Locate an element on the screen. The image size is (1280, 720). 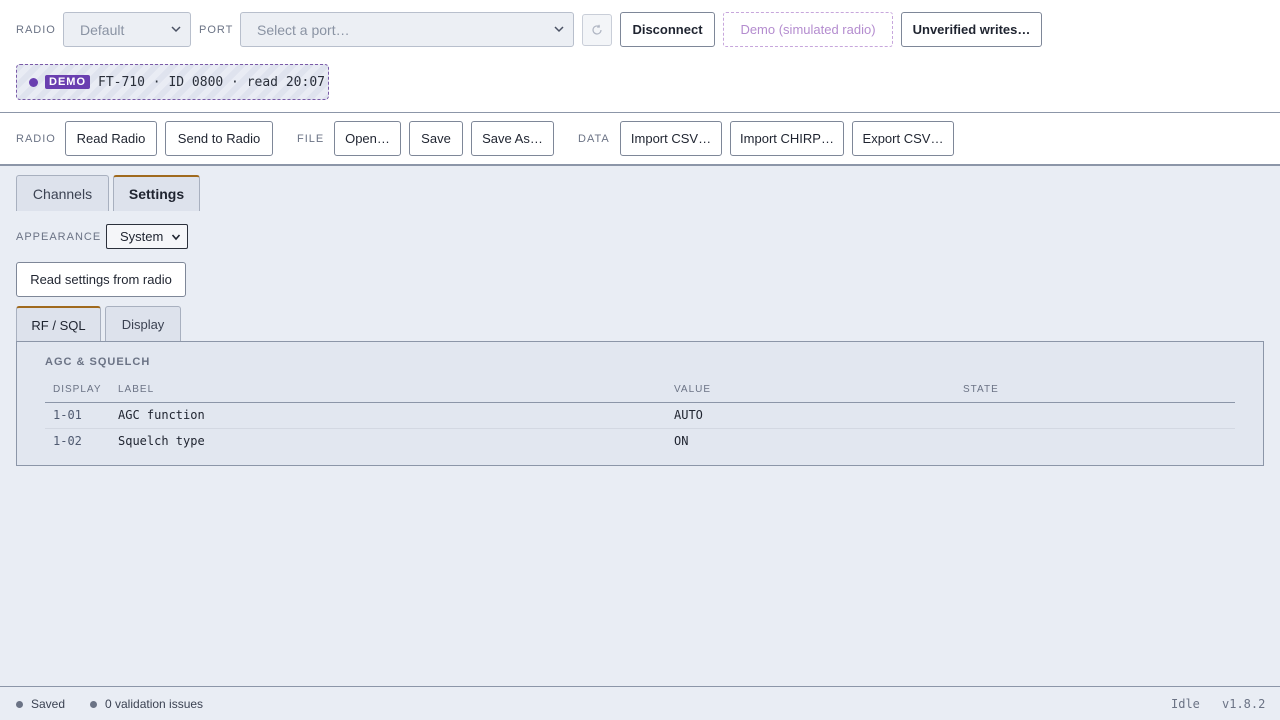
demo-badge: DEMO is located at coordinates (67, 82).